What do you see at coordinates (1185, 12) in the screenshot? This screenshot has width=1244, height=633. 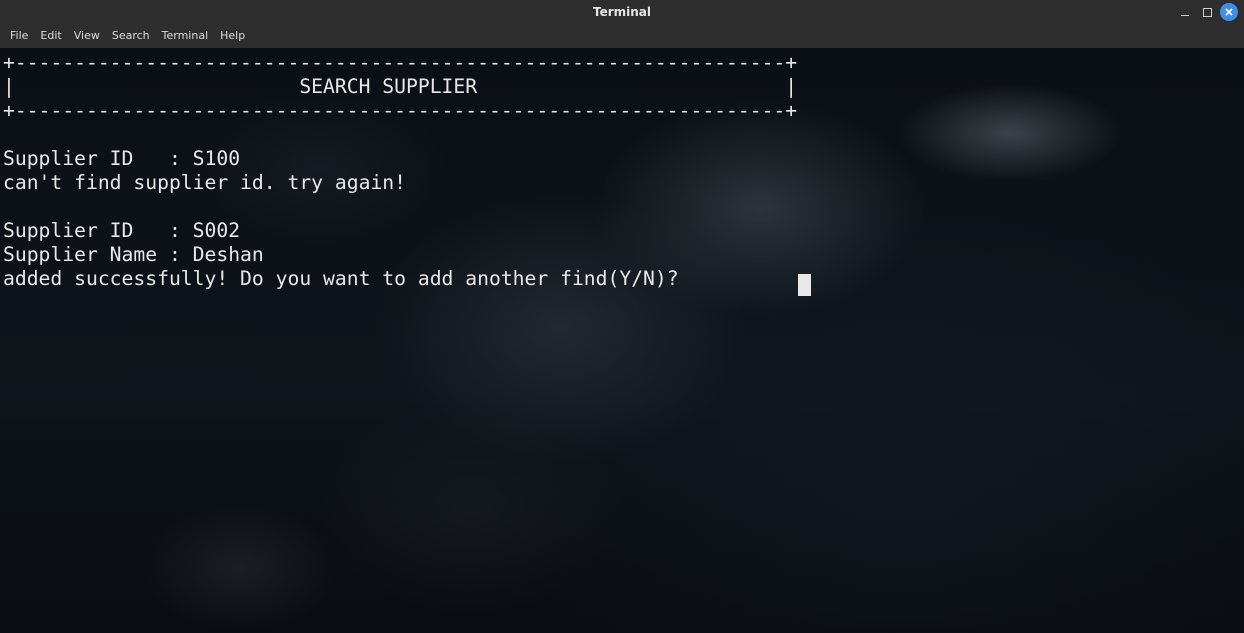 I see `minimize-button` at bounding box center [1185, 12].